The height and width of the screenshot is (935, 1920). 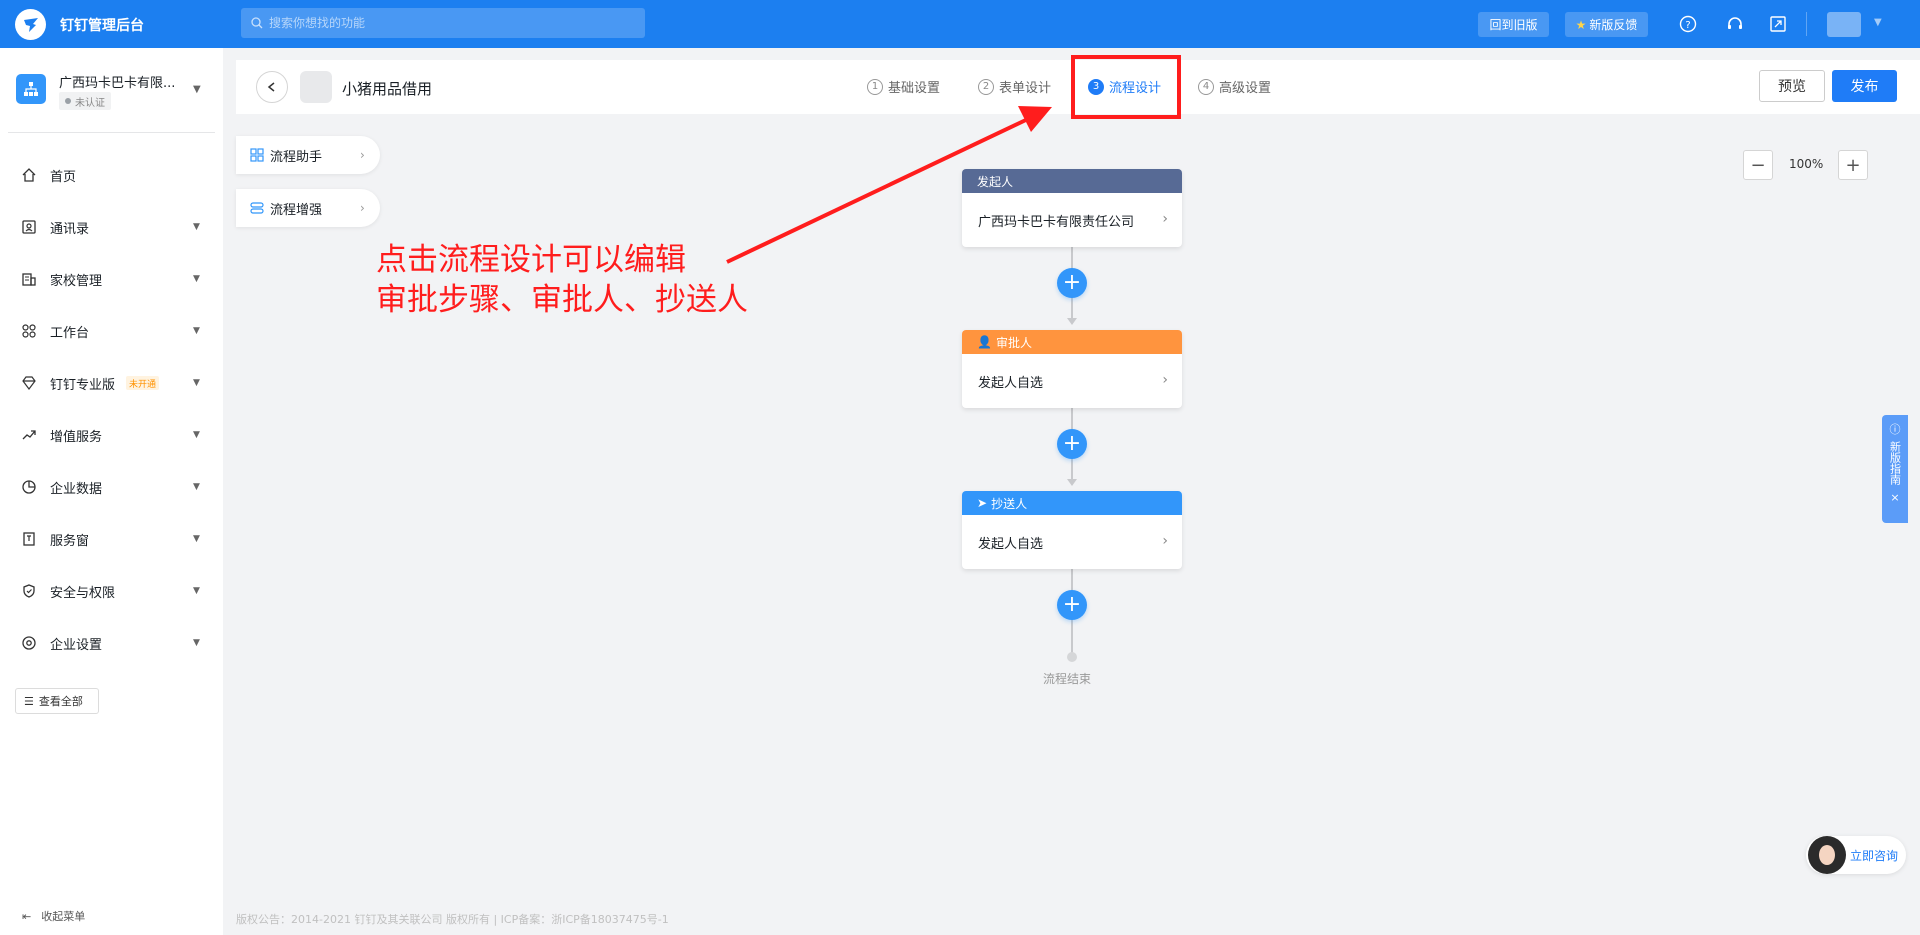 What do you see at coordinates (111, 643) in the screenshot?
I see `sidebar-item-settings: 企业设置 ▼` at bounding box center [111, 643].